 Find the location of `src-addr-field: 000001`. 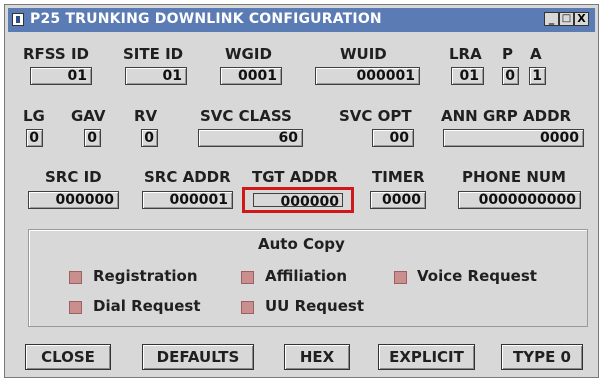

src-addr-field: 000001 is located at coordinates (187, 200).